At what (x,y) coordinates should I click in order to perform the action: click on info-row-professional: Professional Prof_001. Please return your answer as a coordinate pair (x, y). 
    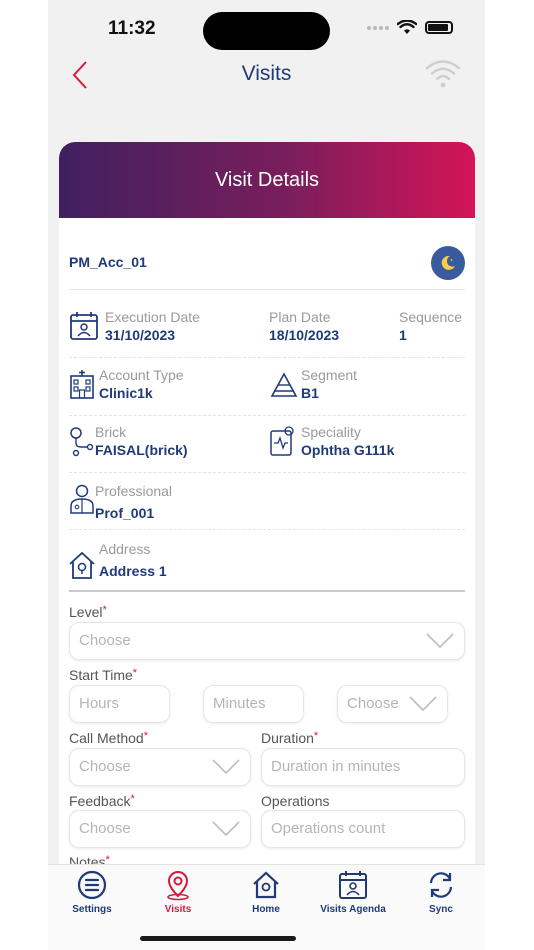
    Looking at the image, I should click on (267, 505).